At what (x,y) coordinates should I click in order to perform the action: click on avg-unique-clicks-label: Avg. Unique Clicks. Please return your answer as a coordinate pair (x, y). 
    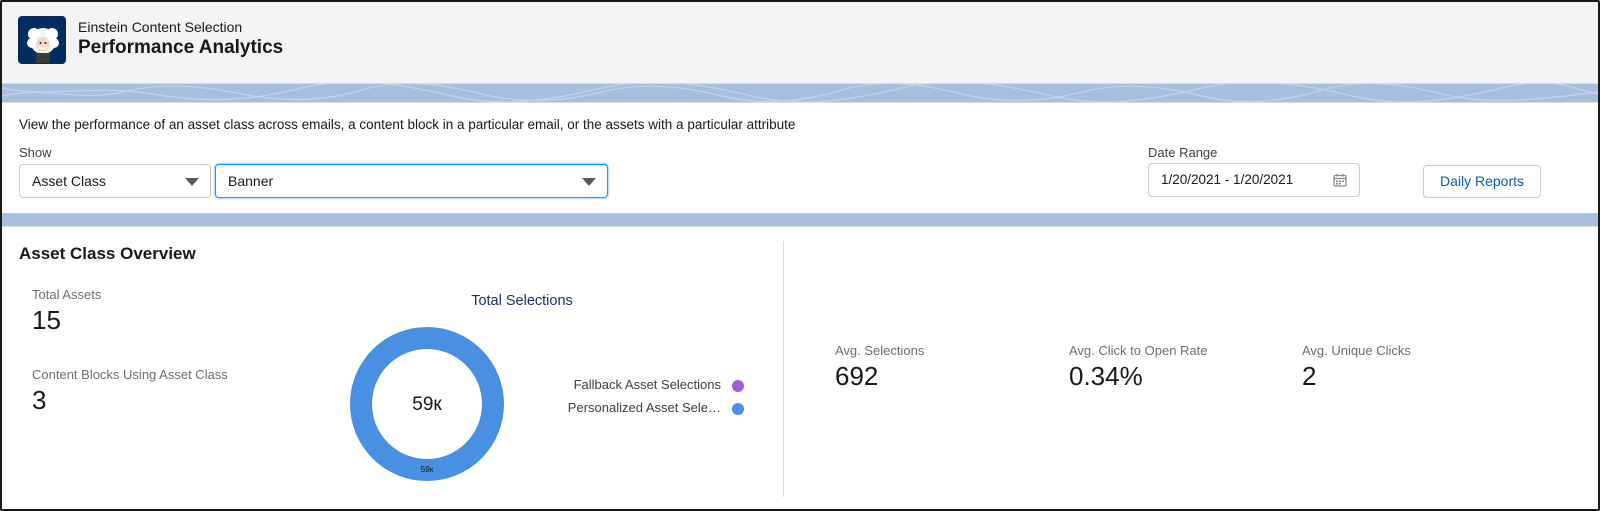
    Looking at the image, I should click on (1356, 350).